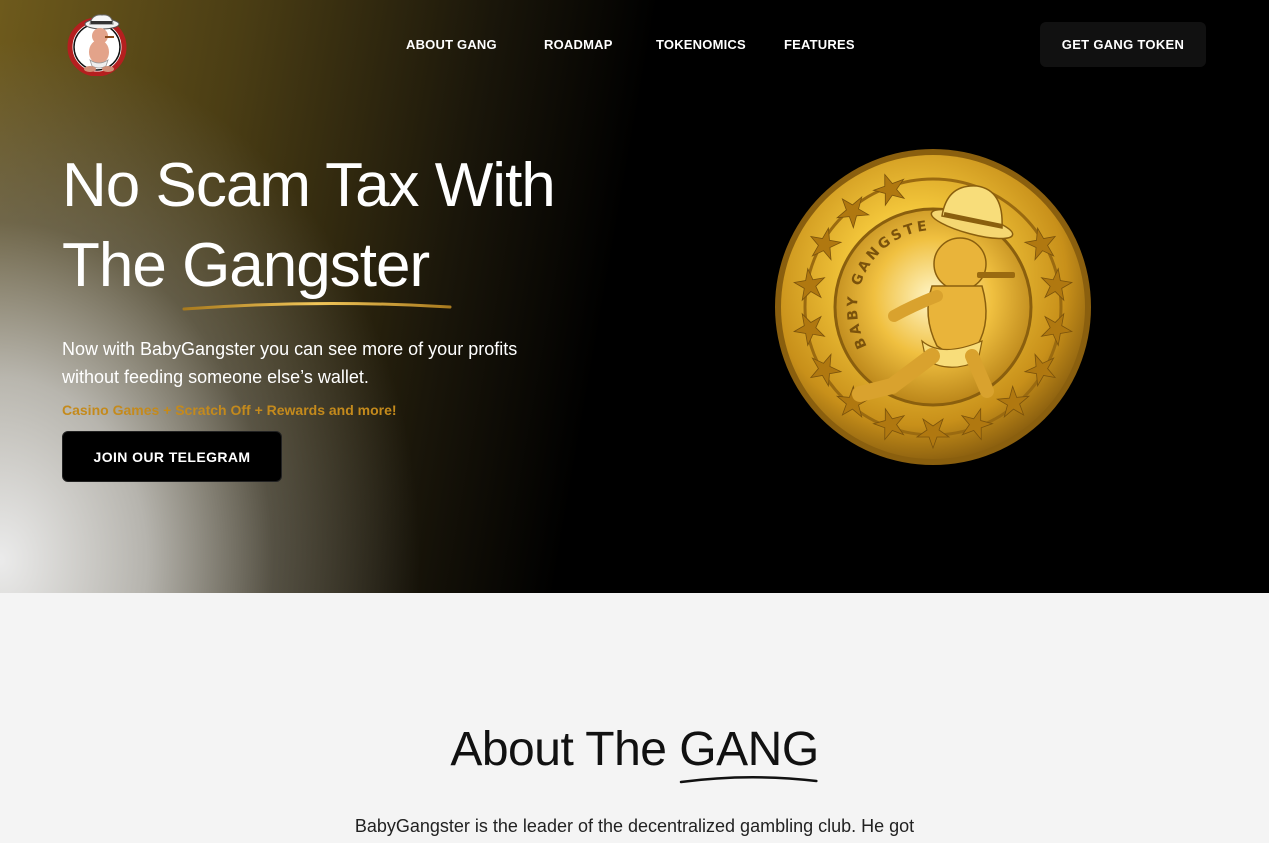 The image size is (1269, 843). What do you see at coordinates (122, 265) in the screenshot?
I see `headline-prefix: The` at bounding box center [122, 265].